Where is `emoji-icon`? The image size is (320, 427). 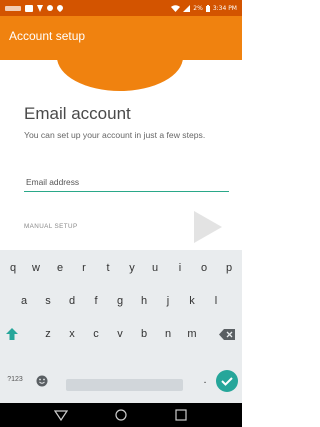 emoji-icon is located at coordinates (42, 381).